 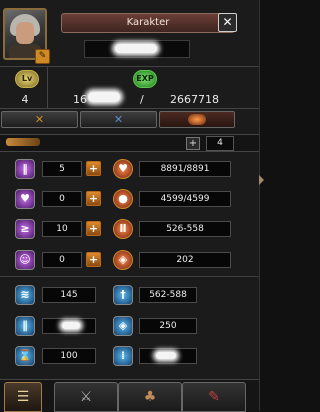 I want to click on defense-shield-icon: ◈, so click(x=123, y=260).